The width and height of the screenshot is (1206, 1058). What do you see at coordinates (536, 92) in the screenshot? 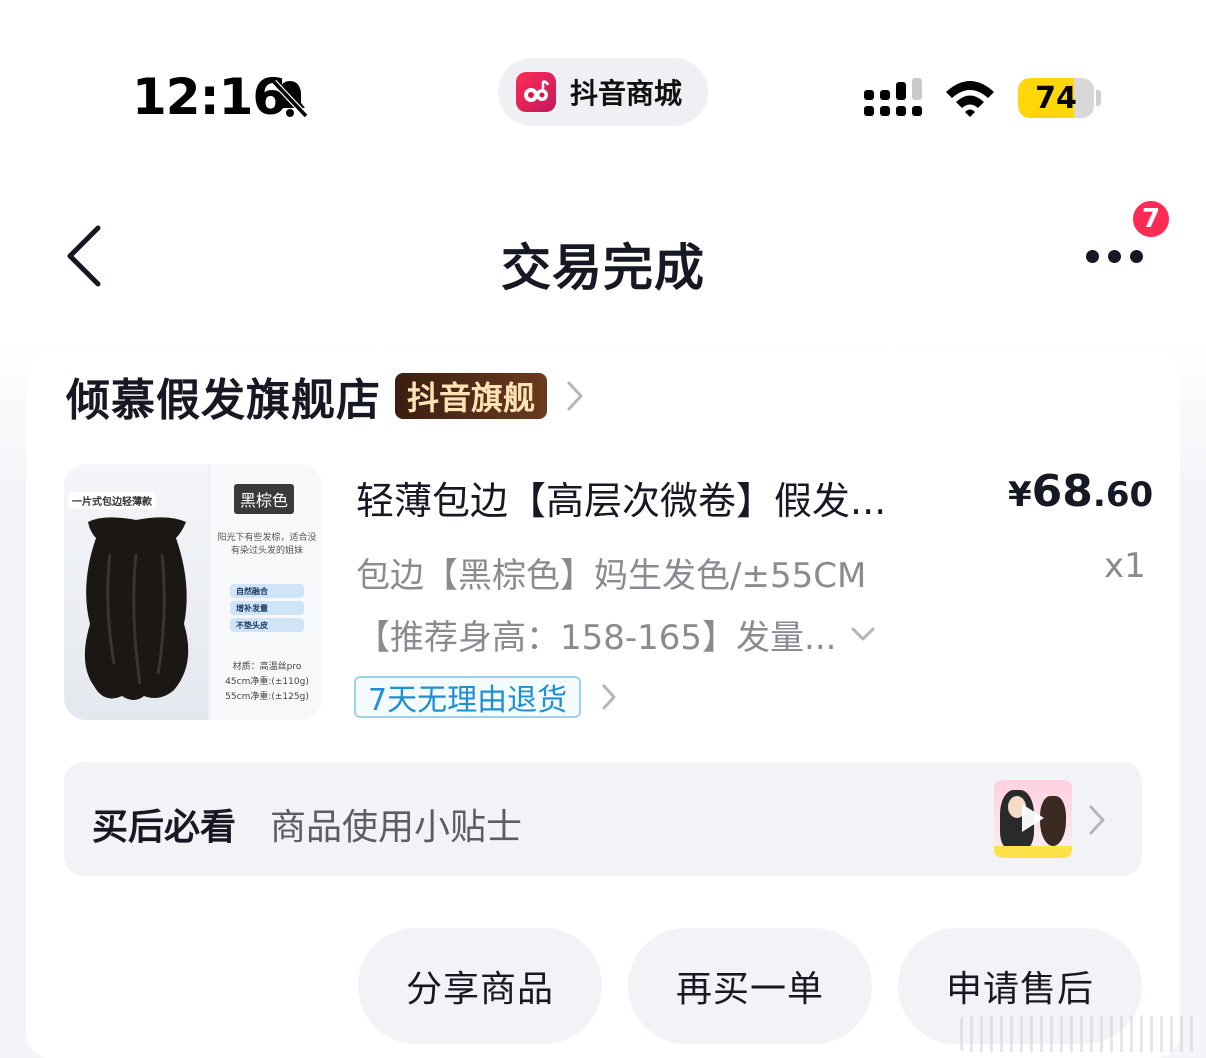
I see `douyin-mall-logo-icon` at bounding box center [536, 92].